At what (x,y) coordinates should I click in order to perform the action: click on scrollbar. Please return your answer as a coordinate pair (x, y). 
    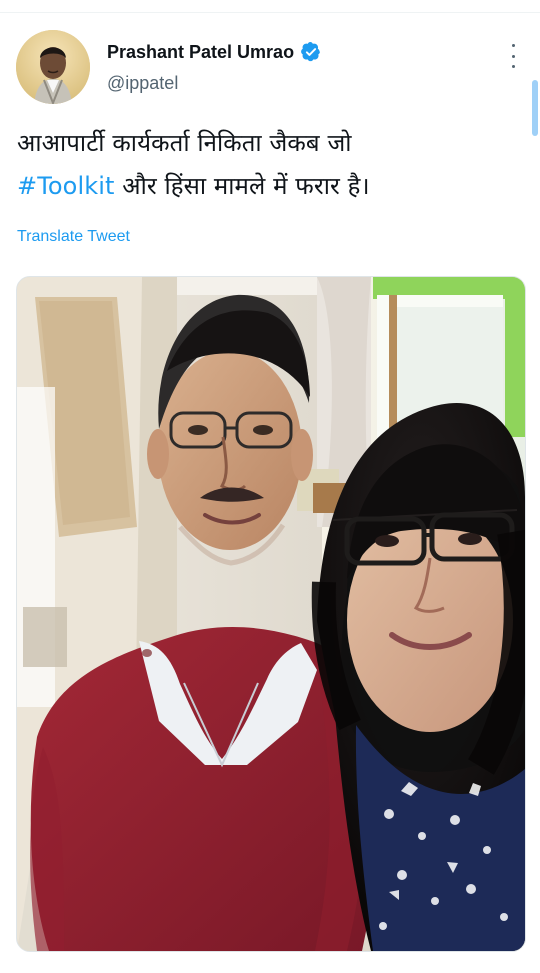
    Looking at the image, I should click on (535, 108).